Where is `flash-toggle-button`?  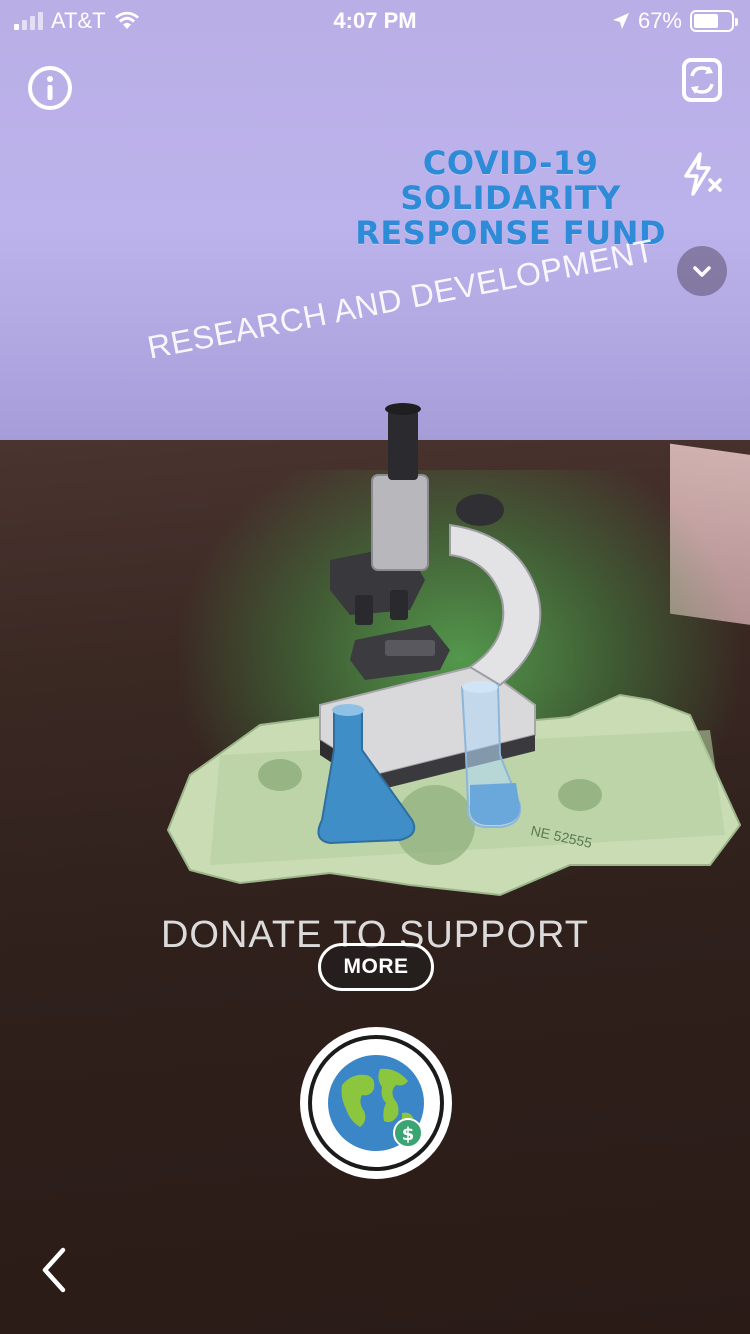
flash-toggle-button is located at coordinates (702, 174).